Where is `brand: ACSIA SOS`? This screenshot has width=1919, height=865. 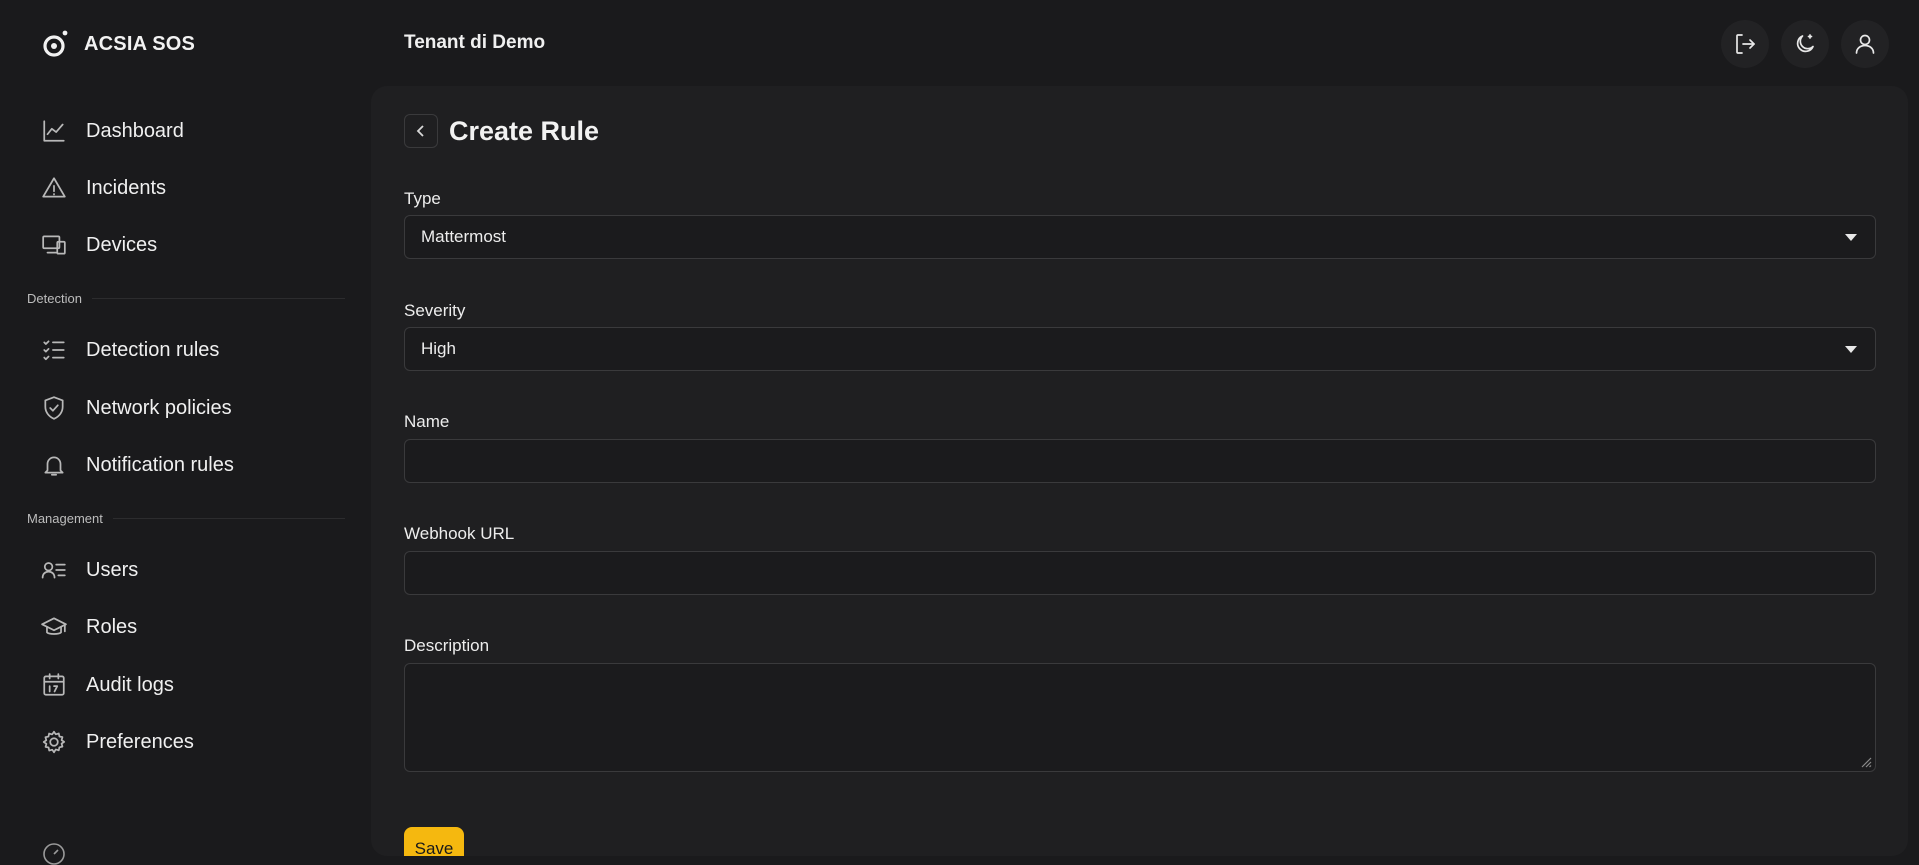
brand: ACSIA SOS is located at coordinates (117, 44).